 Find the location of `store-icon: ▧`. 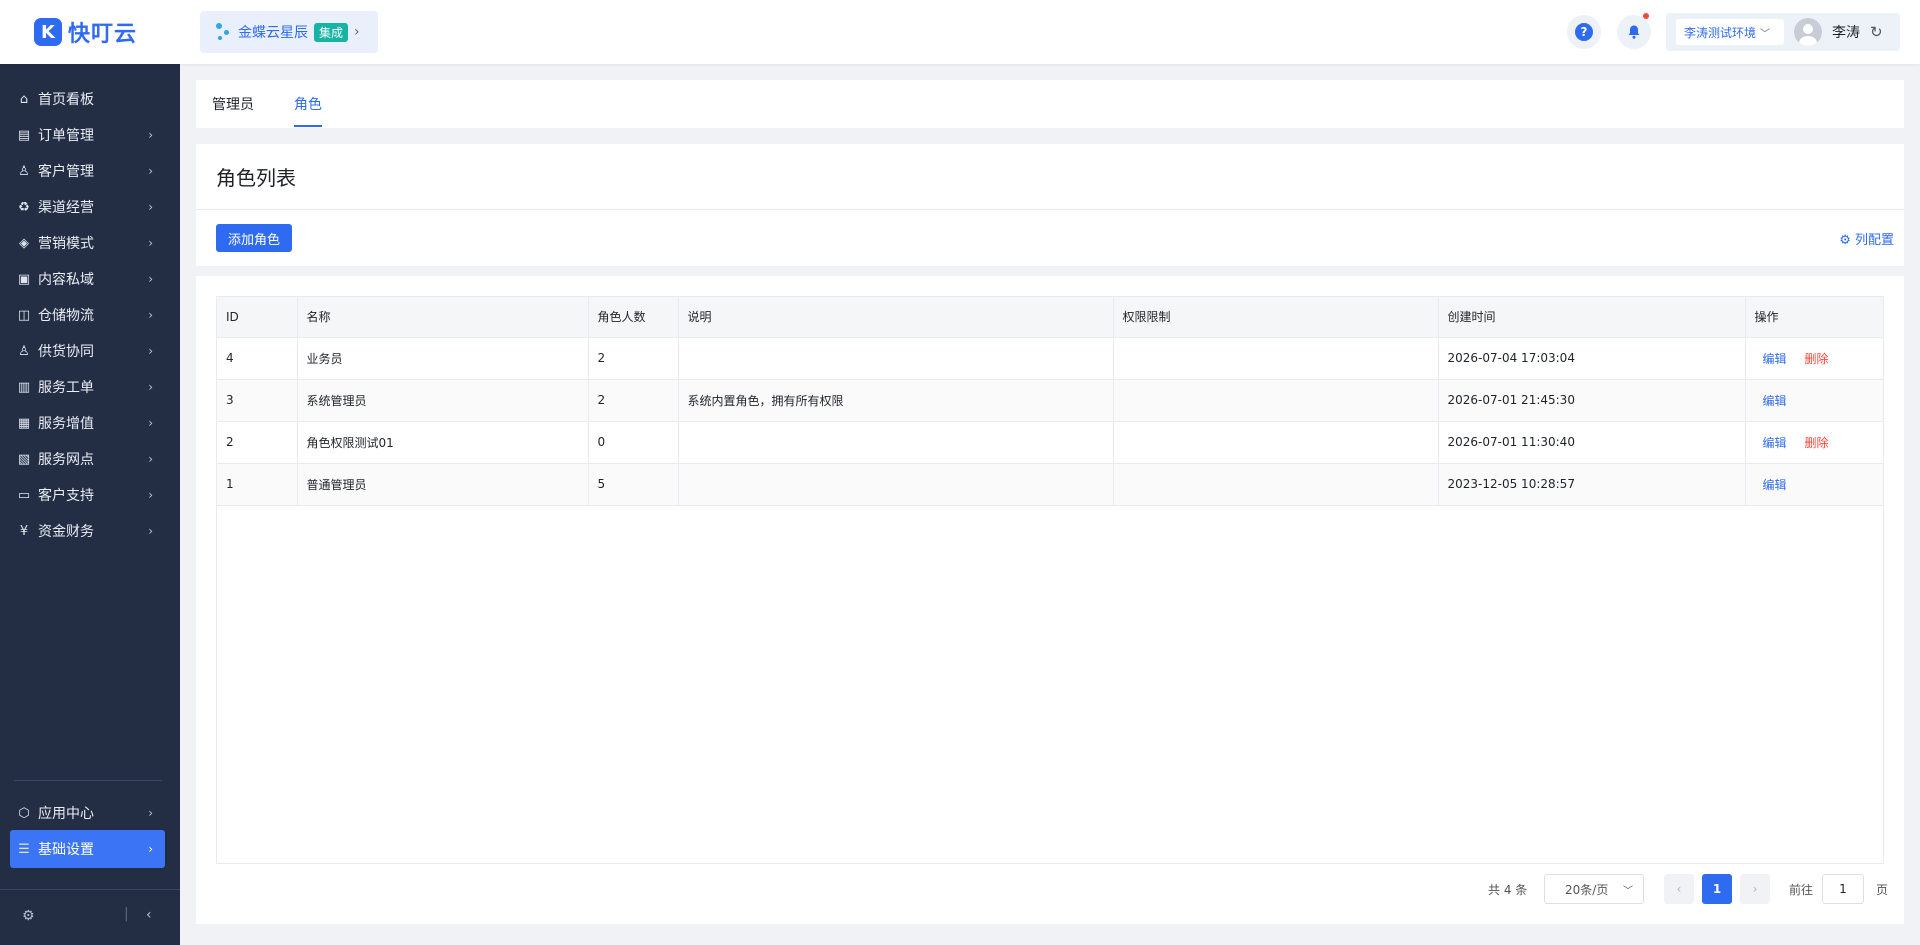

store-icon: ▧ is located at coordinates (24, 459).